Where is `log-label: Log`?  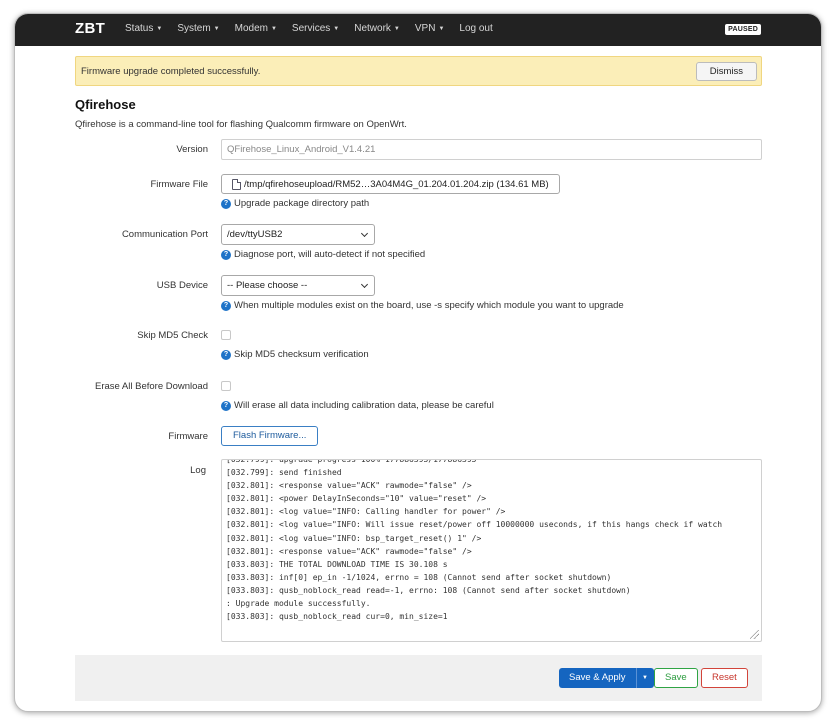
log-label: Log is located at coordinates (198, 470).